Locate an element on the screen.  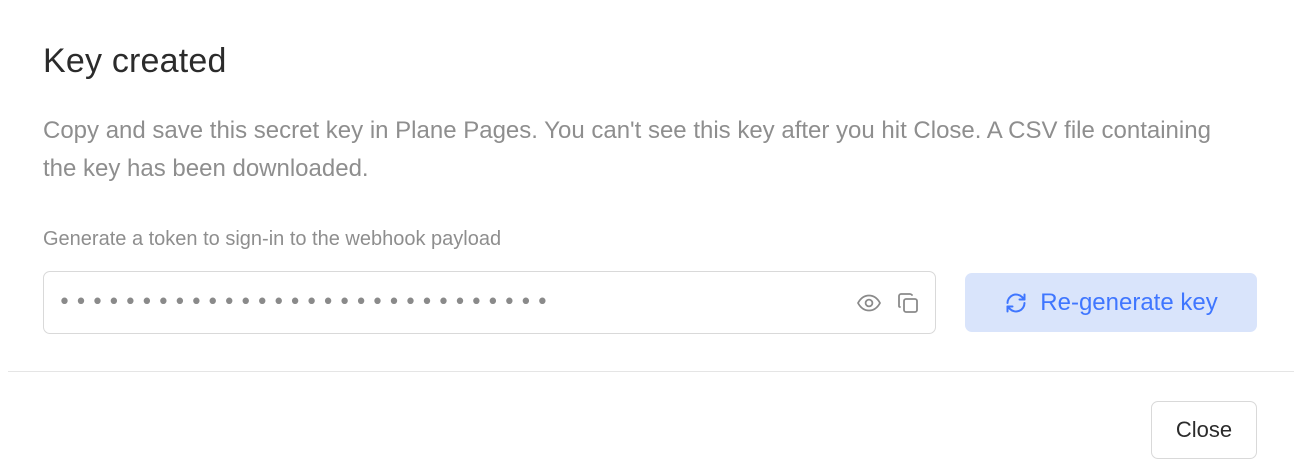
regenerate-key-button: Re-generate key is located at coordinates (1111, 302).